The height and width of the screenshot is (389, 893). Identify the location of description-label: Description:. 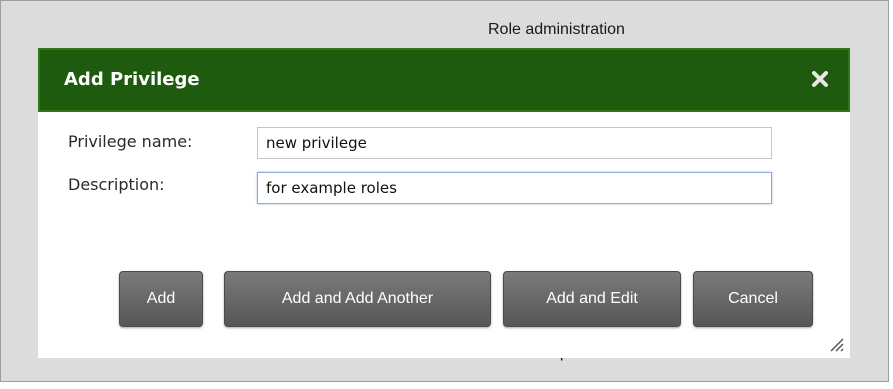
(116, 184).